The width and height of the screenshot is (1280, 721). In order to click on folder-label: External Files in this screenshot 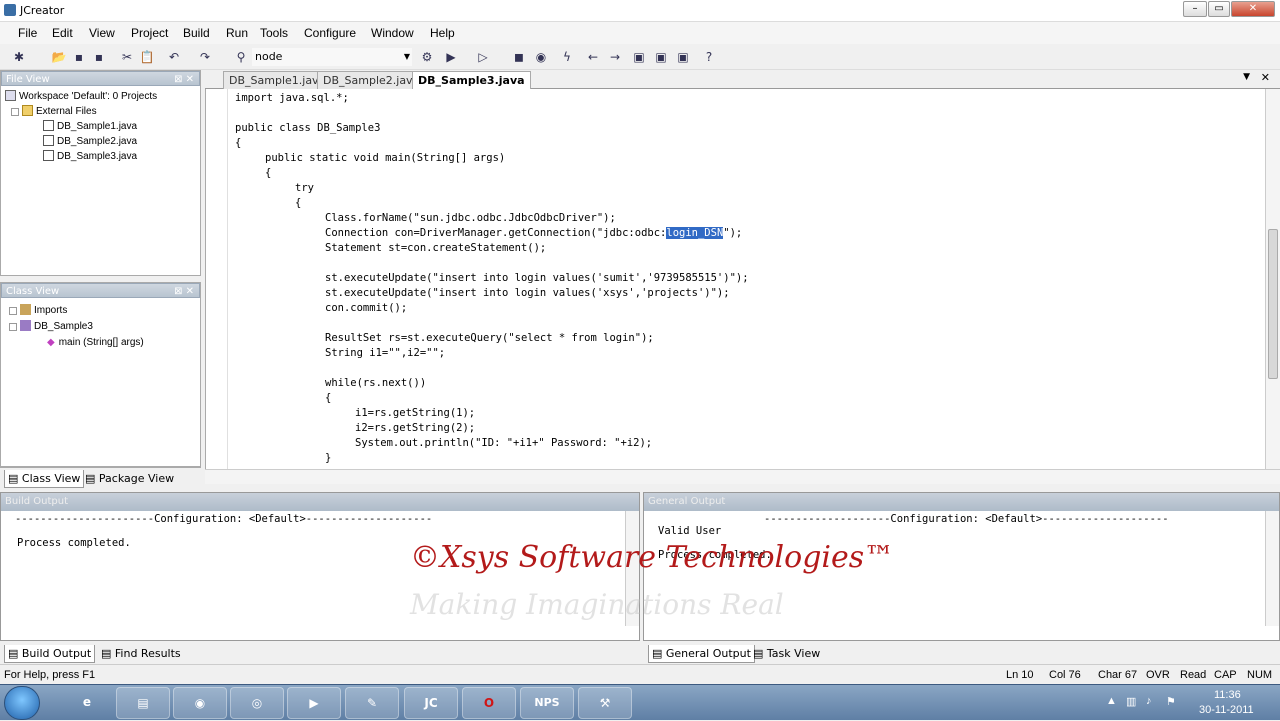, I will do `click(66, 111)`.